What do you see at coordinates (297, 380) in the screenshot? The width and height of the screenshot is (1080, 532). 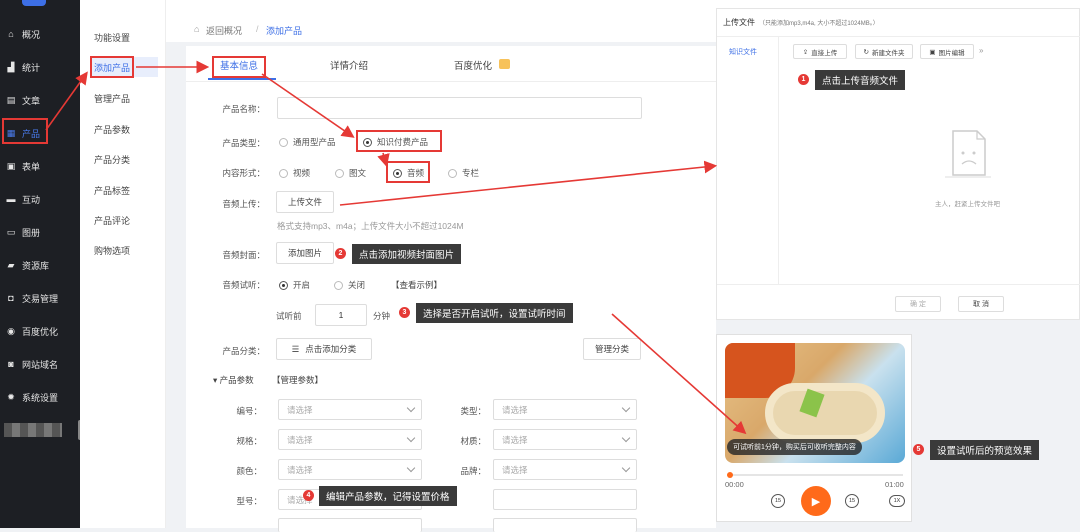 I see `manage-params-link: 【管理参数】` at bounding box center [297, 380].